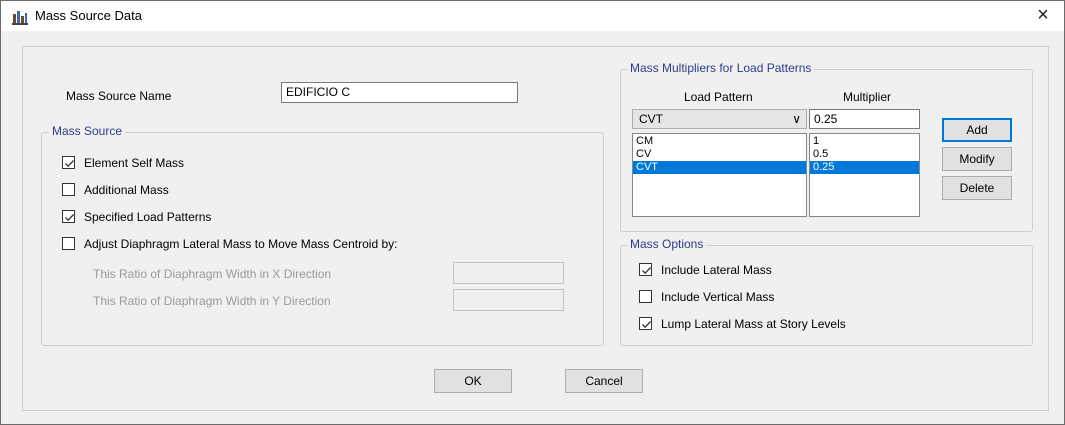 This screenshot has width=1065, height=425. Describe the element at coordinates (148, 217) in the screenshot. I see `specified-load-patterns-label: Specified Load Patterns` at that location.